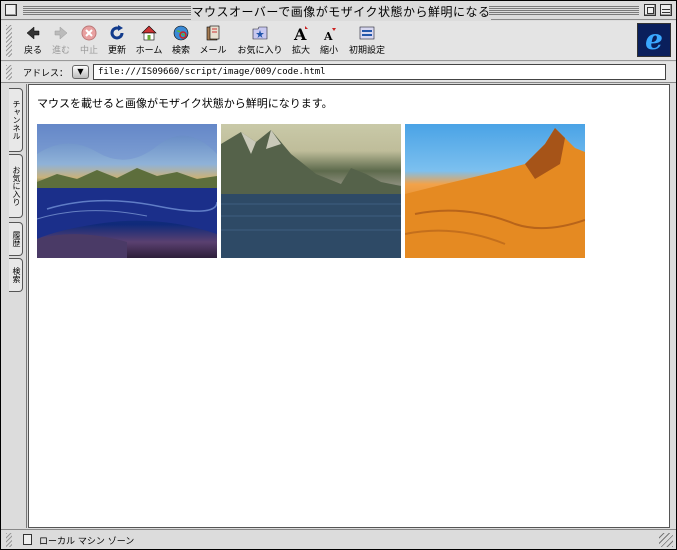 This screenshot has width=677, height=550. I want to click on refresh-icon, so click(117, 33).